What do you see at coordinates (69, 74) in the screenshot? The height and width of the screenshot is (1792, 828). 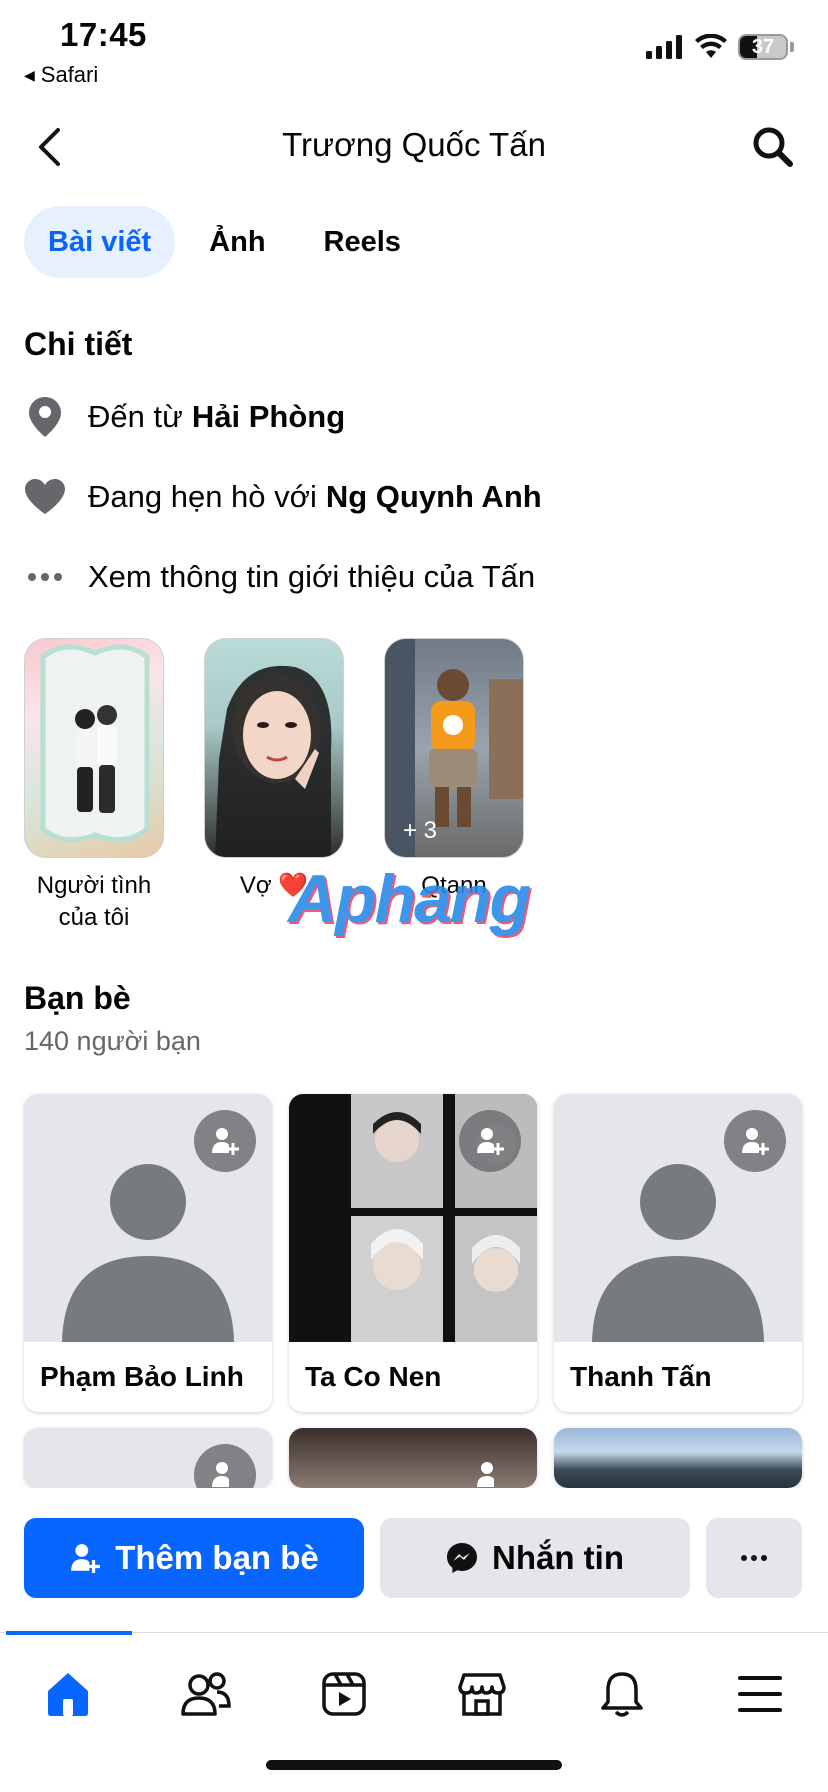 I see `back-app-label: Safari` at bounding box center [69, 74].